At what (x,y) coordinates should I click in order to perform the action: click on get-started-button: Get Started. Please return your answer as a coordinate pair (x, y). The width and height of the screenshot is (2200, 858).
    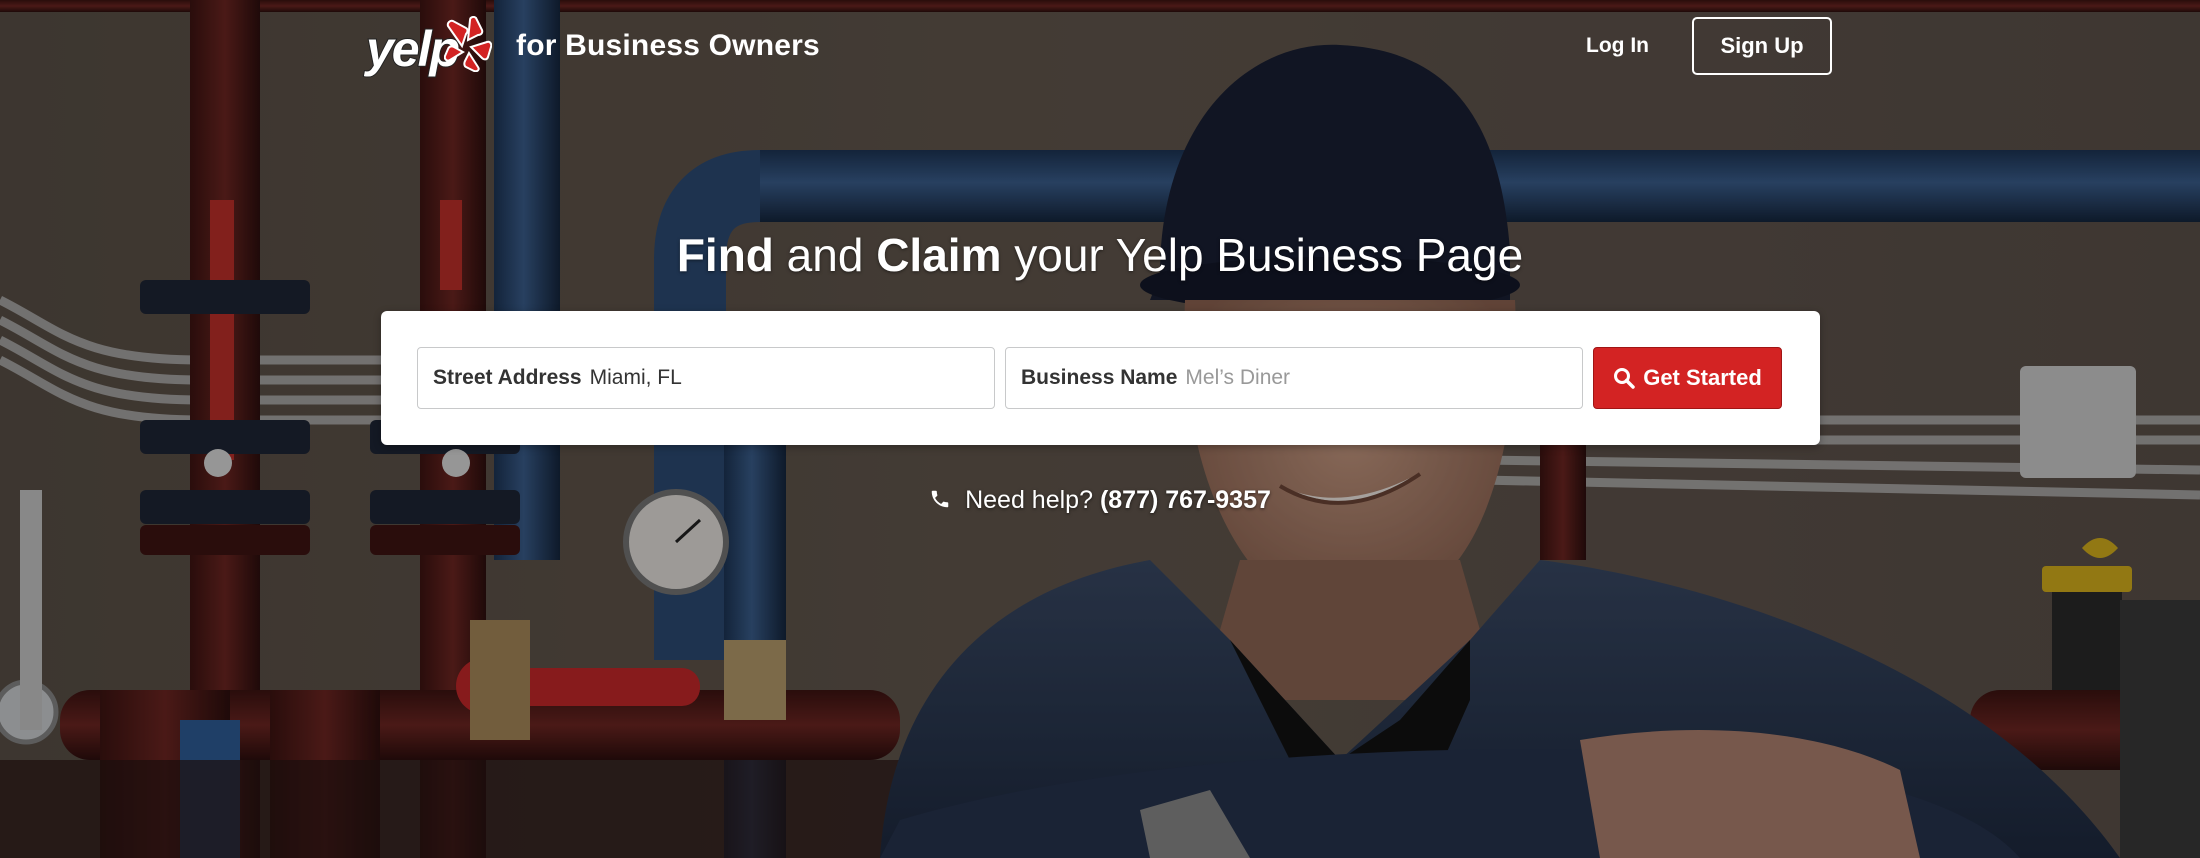
    Looking at the image, I should click on (1687, 378).